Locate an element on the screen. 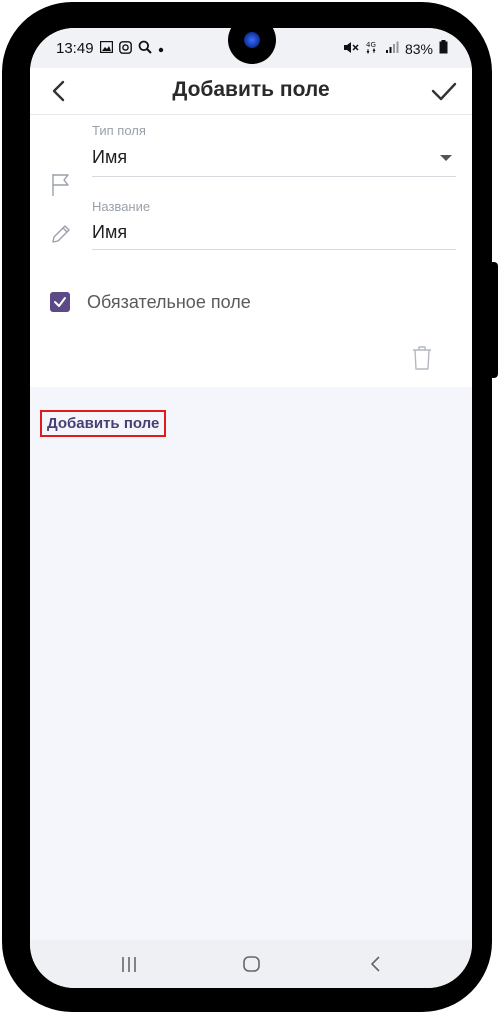 This screenshot has width=500, height=1016. delete-button is located at coordinates (422, 358).